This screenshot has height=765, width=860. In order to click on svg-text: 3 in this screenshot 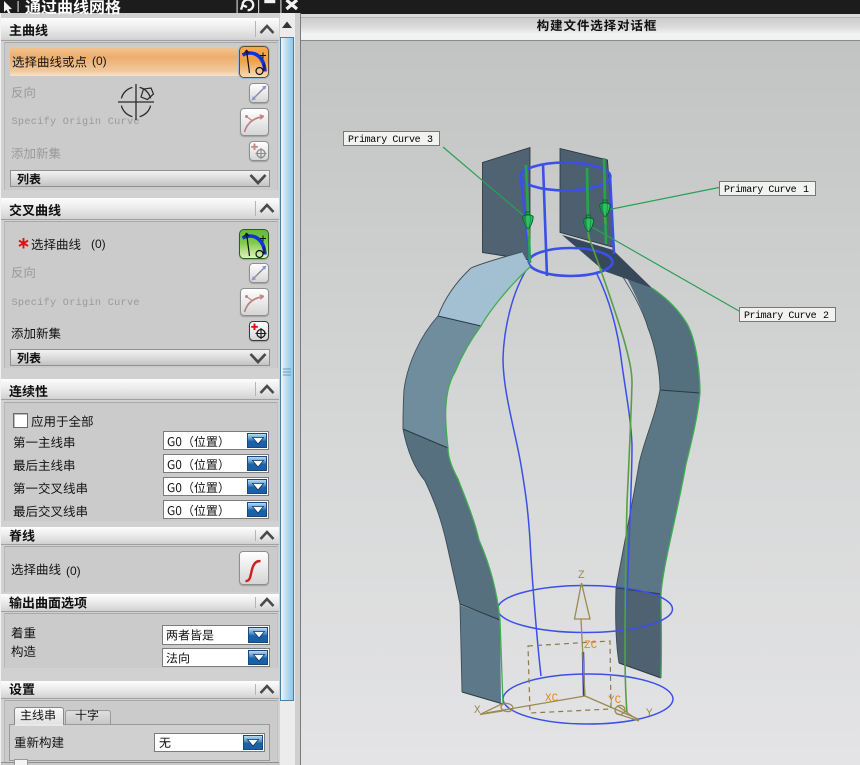, I will do `click(430, 140)`.